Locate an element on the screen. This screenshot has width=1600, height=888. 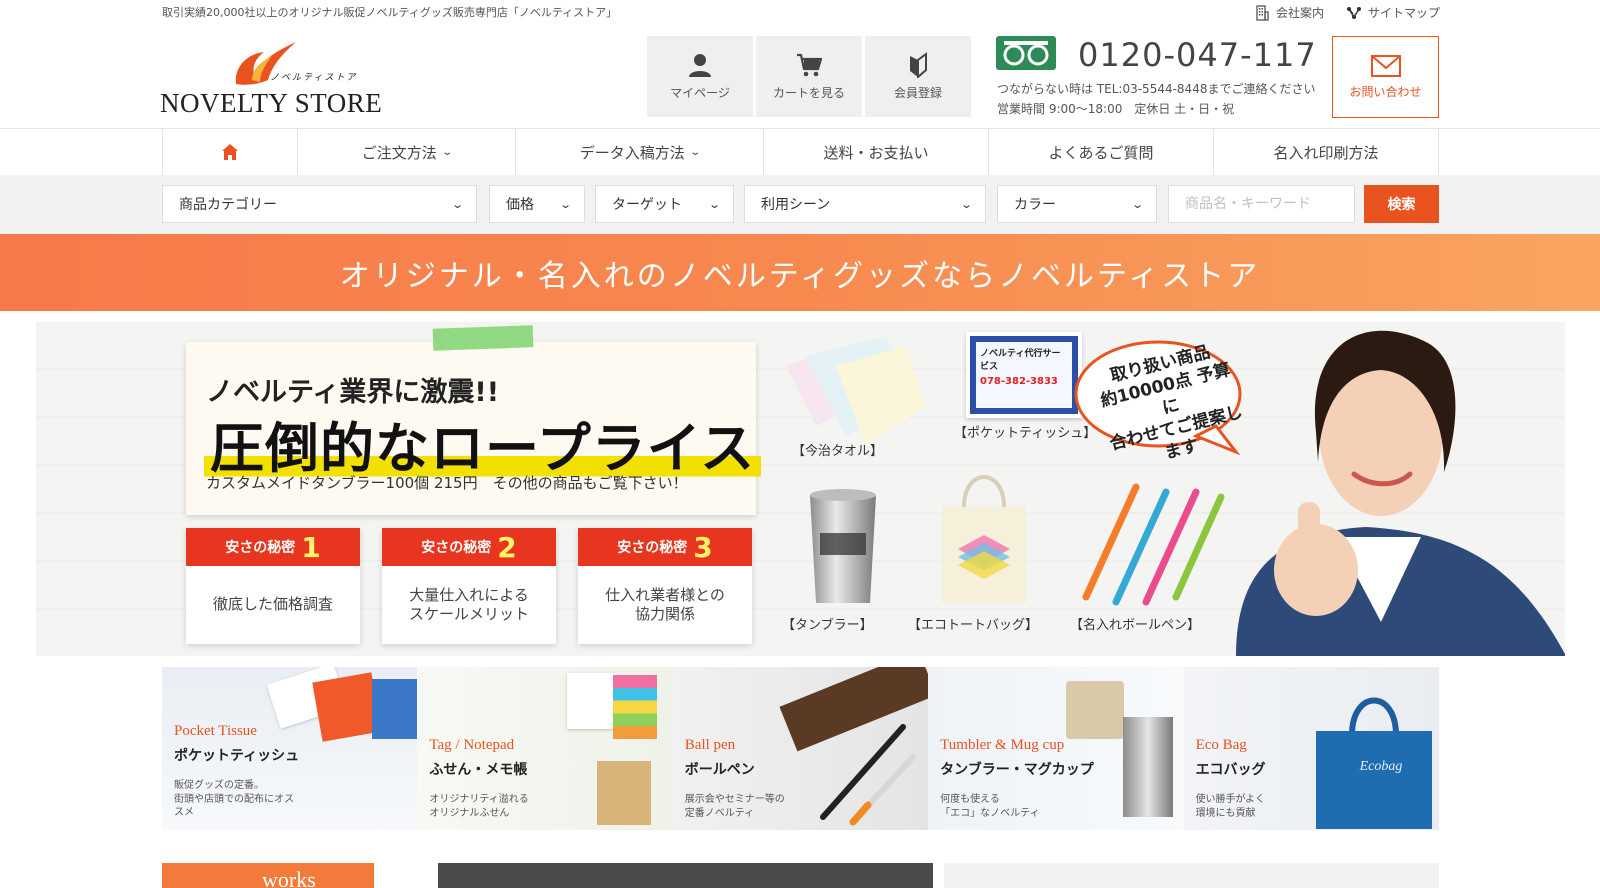
price-select-value: 価格 is located at coordinates (520, 205).